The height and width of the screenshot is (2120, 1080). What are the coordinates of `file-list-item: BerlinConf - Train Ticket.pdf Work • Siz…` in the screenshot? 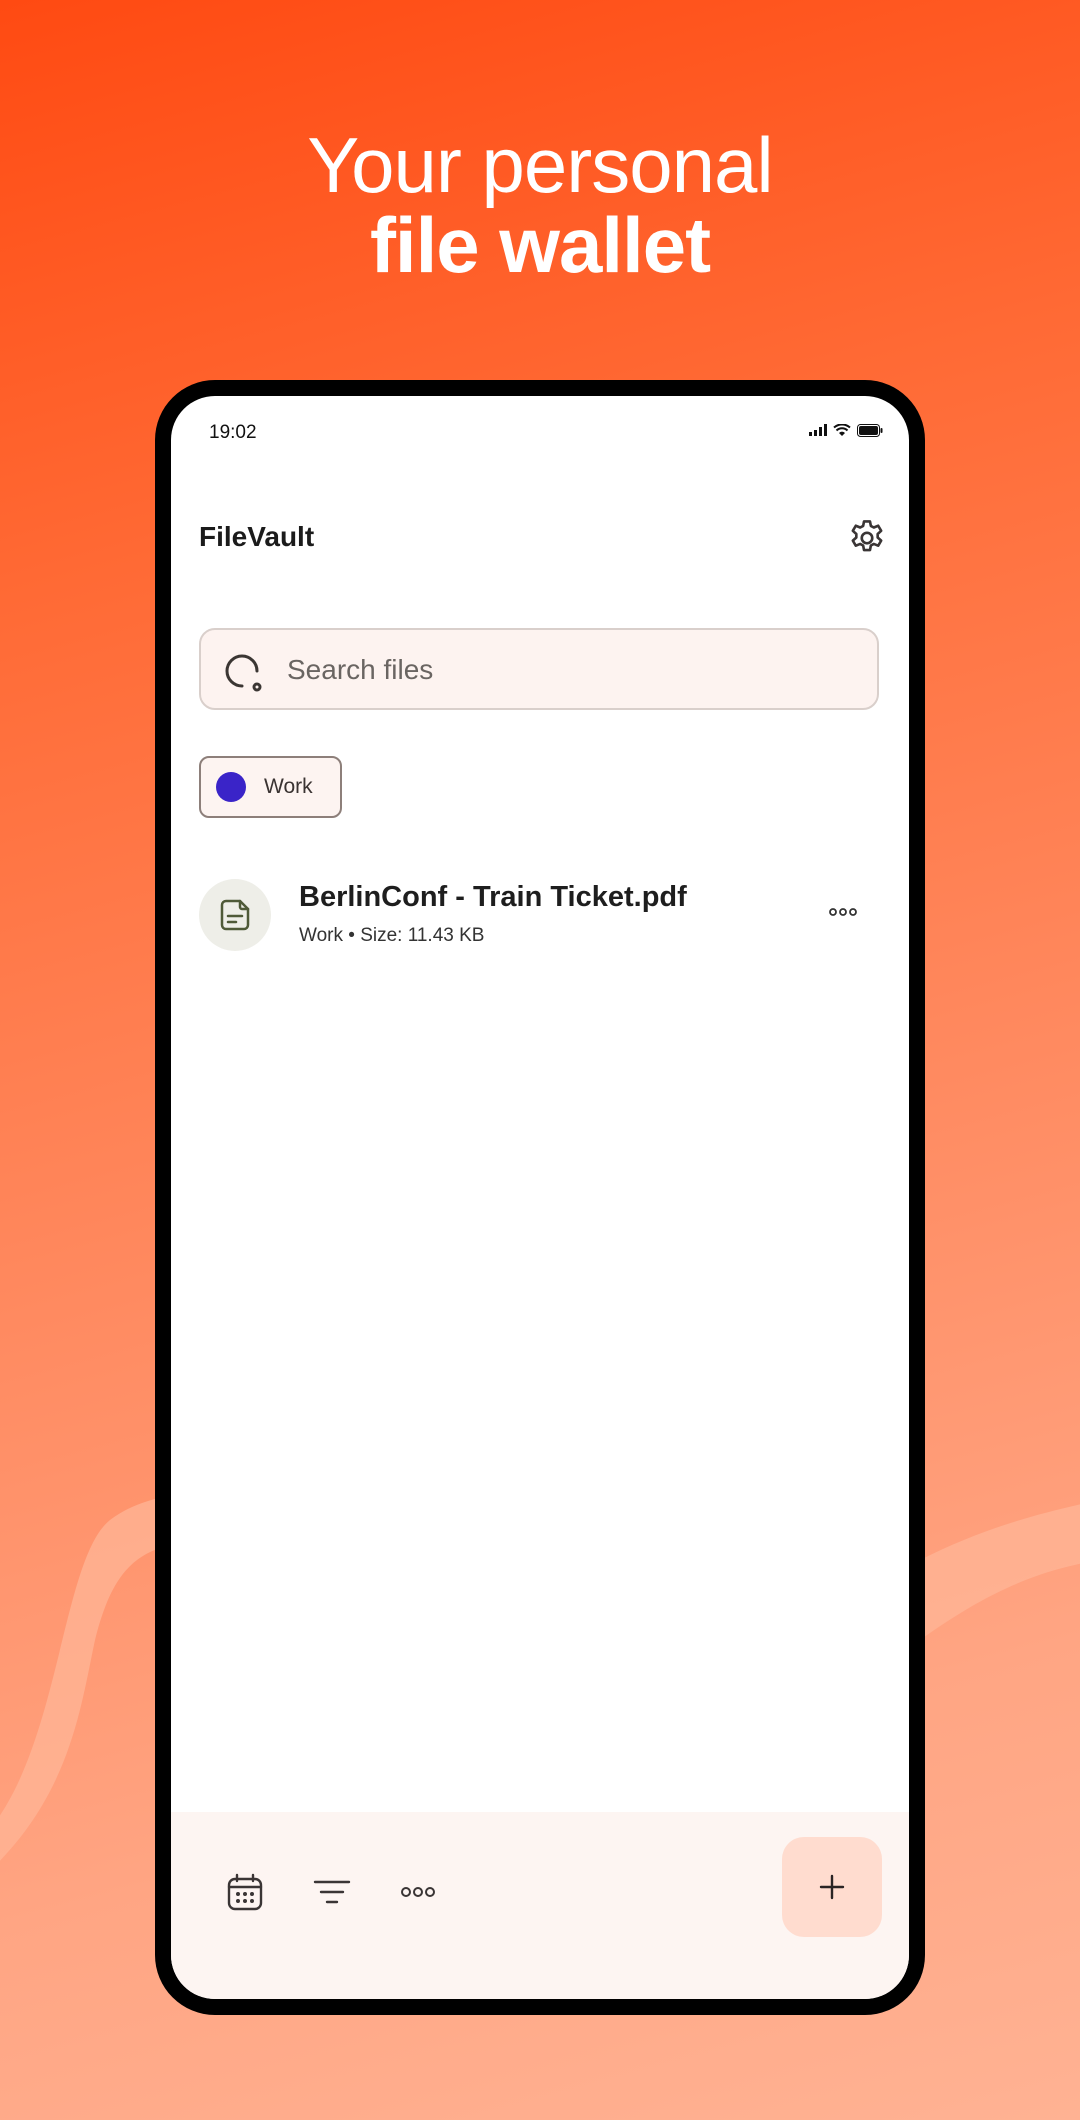 It's located at (540, 918).